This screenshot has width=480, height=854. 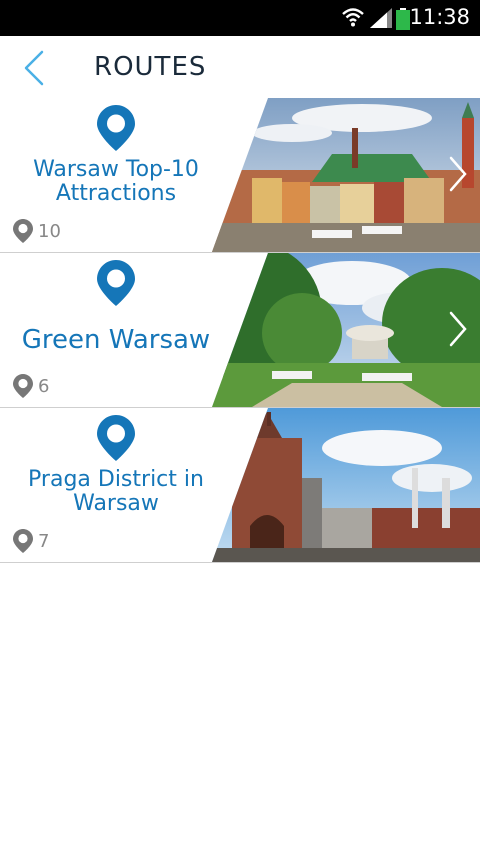 I want to click on battery-icon, so click(x=403, y=19).